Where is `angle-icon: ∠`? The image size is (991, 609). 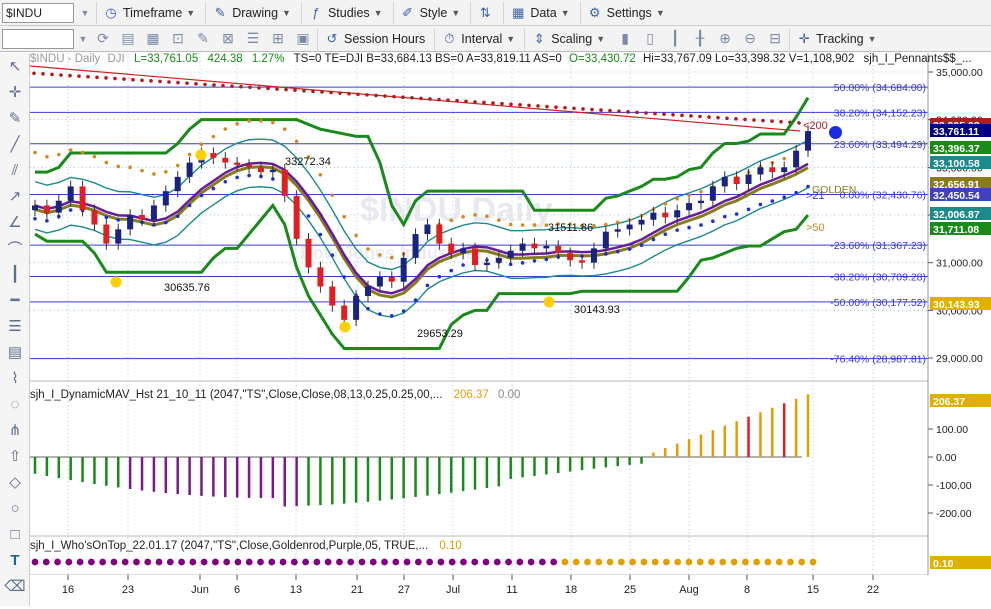
angle-icon: ∠ is located at coordinates (15, 222).